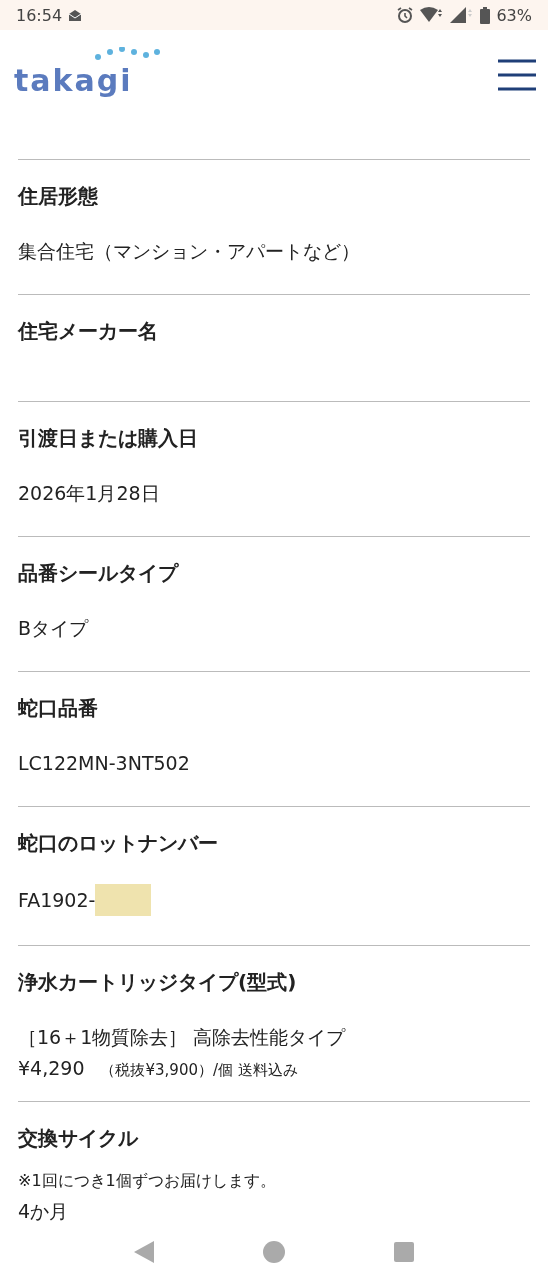 This screenshot has width=548, height=1280. What do you see at coordinates (99, 573) in the screenshot?
I see `field-label: 品番シールタイプ` at bounding box center [99, 573].